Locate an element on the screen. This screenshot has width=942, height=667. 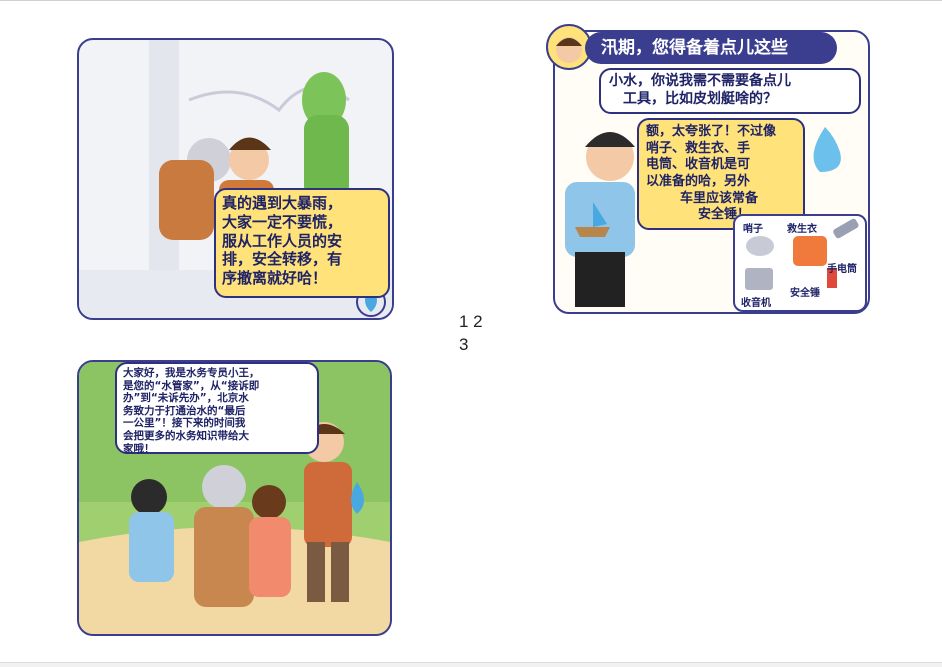
avatar-face-icon is located at coordinates (569, 50).